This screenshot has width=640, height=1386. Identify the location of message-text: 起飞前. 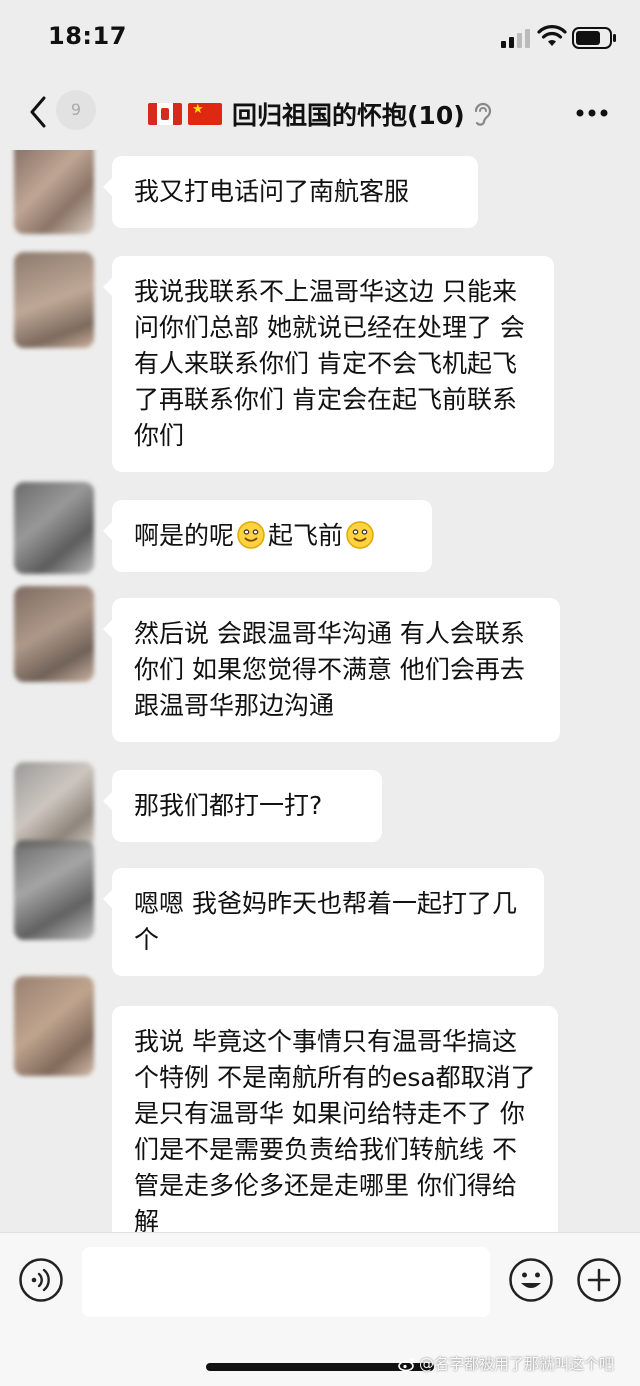
(306, 535).